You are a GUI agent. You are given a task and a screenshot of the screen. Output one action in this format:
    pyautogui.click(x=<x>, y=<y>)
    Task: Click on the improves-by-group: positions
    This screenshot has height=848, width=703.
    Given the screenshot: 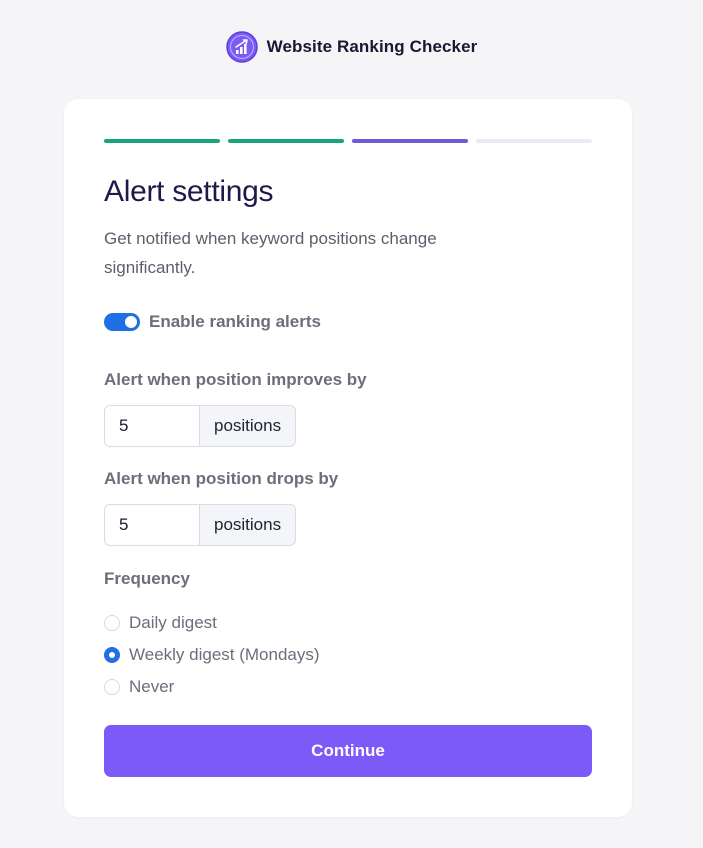 What is the action you would take?
    pyautogui.click(x=200, y=426)
    